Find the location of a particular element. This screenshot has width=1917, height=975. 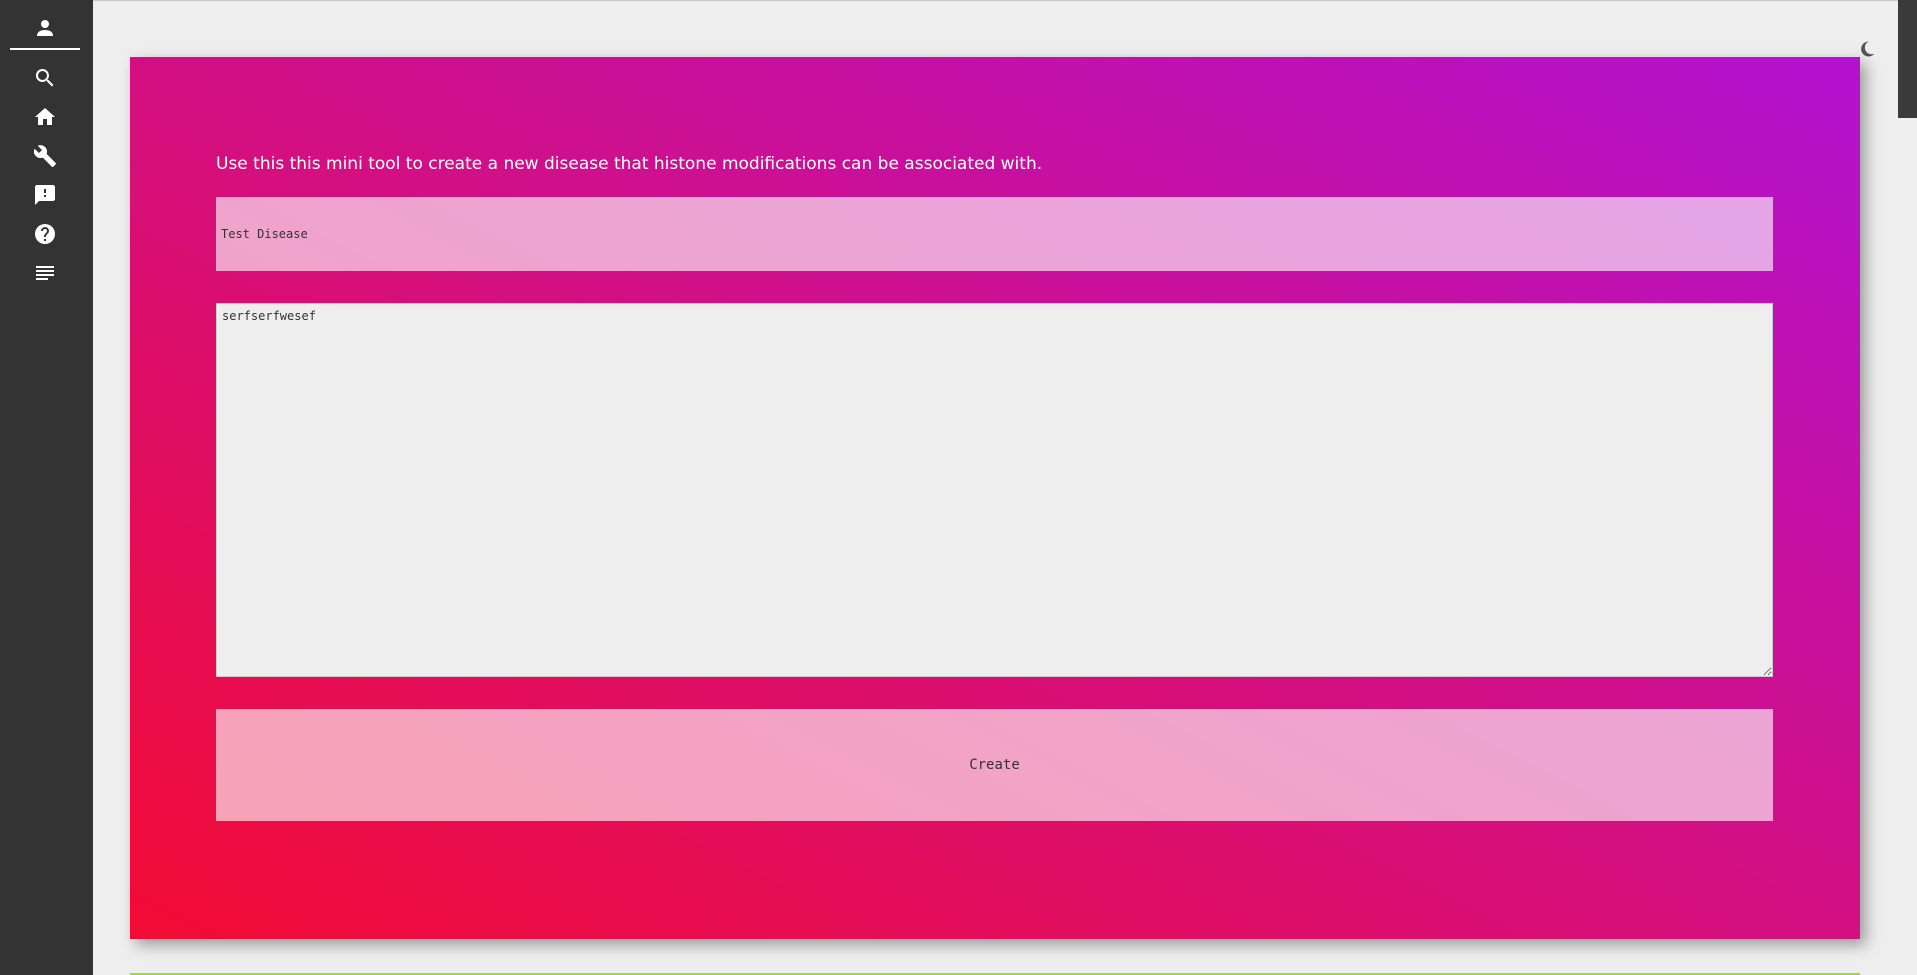

person-icon is located at coordinates (45, 28).